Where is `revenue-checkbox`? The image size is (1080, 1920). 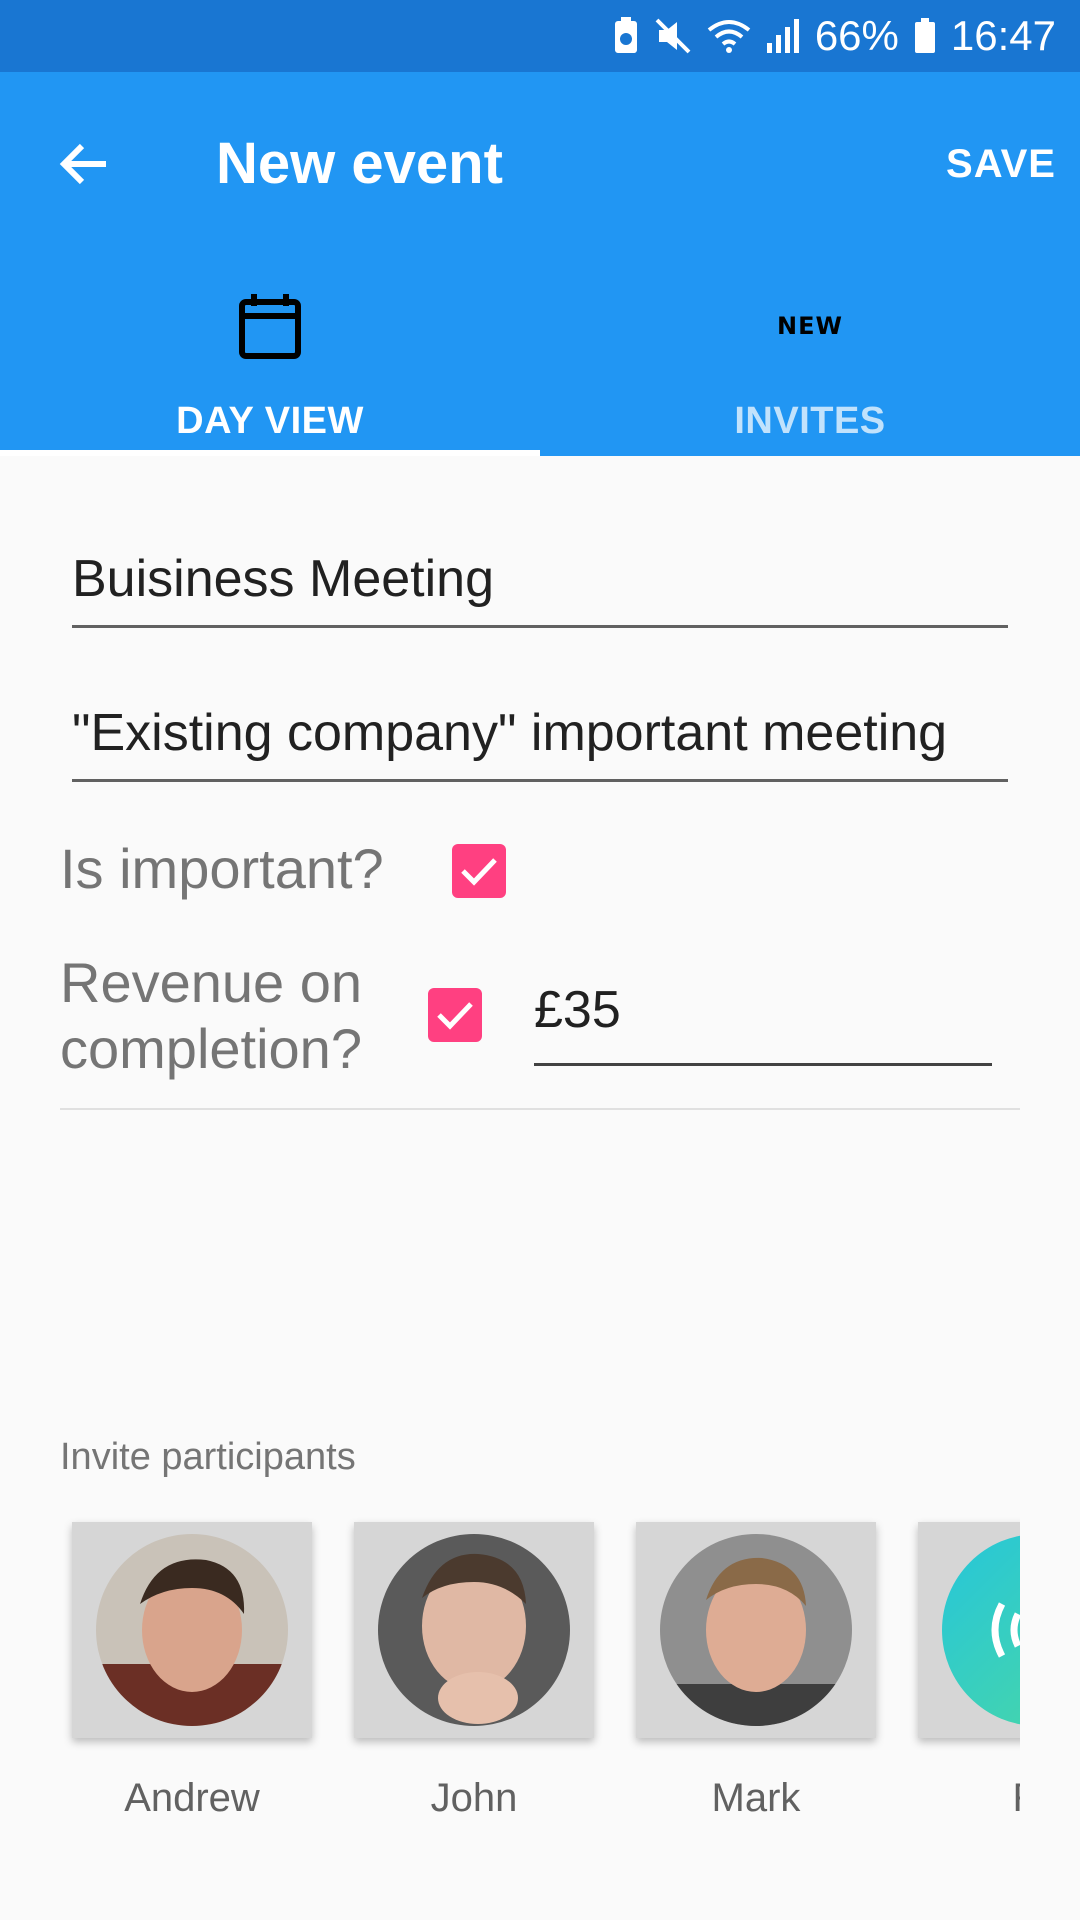
revenue-checkbox is located at coordinates (455, 1015).